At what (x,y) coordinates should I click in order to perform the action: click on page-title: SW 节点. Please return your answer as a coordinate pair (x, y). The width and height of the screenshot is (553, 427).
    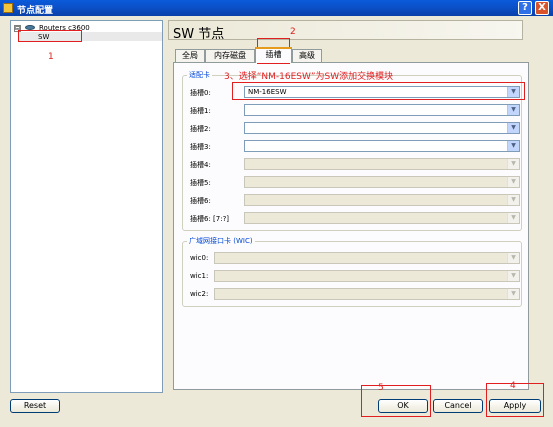
    Looking at the image, I should click on (199, 34).